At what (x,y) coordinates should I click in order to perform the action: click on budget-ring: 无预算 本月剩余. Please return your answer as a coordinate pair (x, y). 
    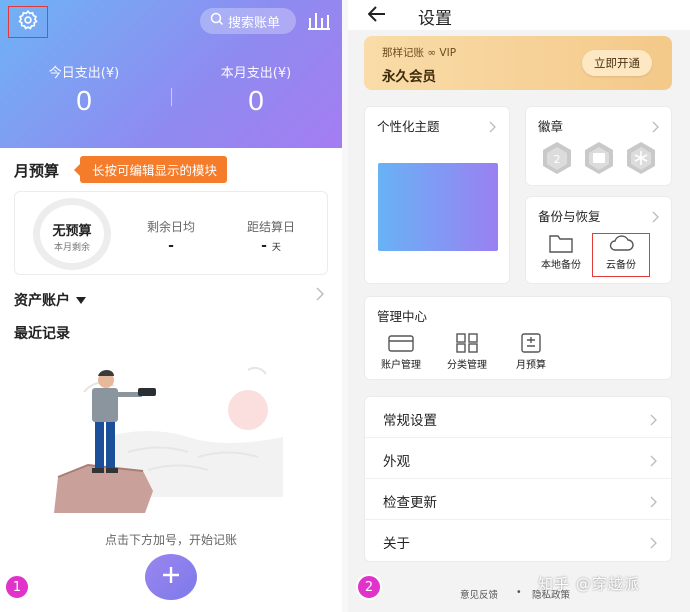
    Looking at the image, I should click on (72, 234).